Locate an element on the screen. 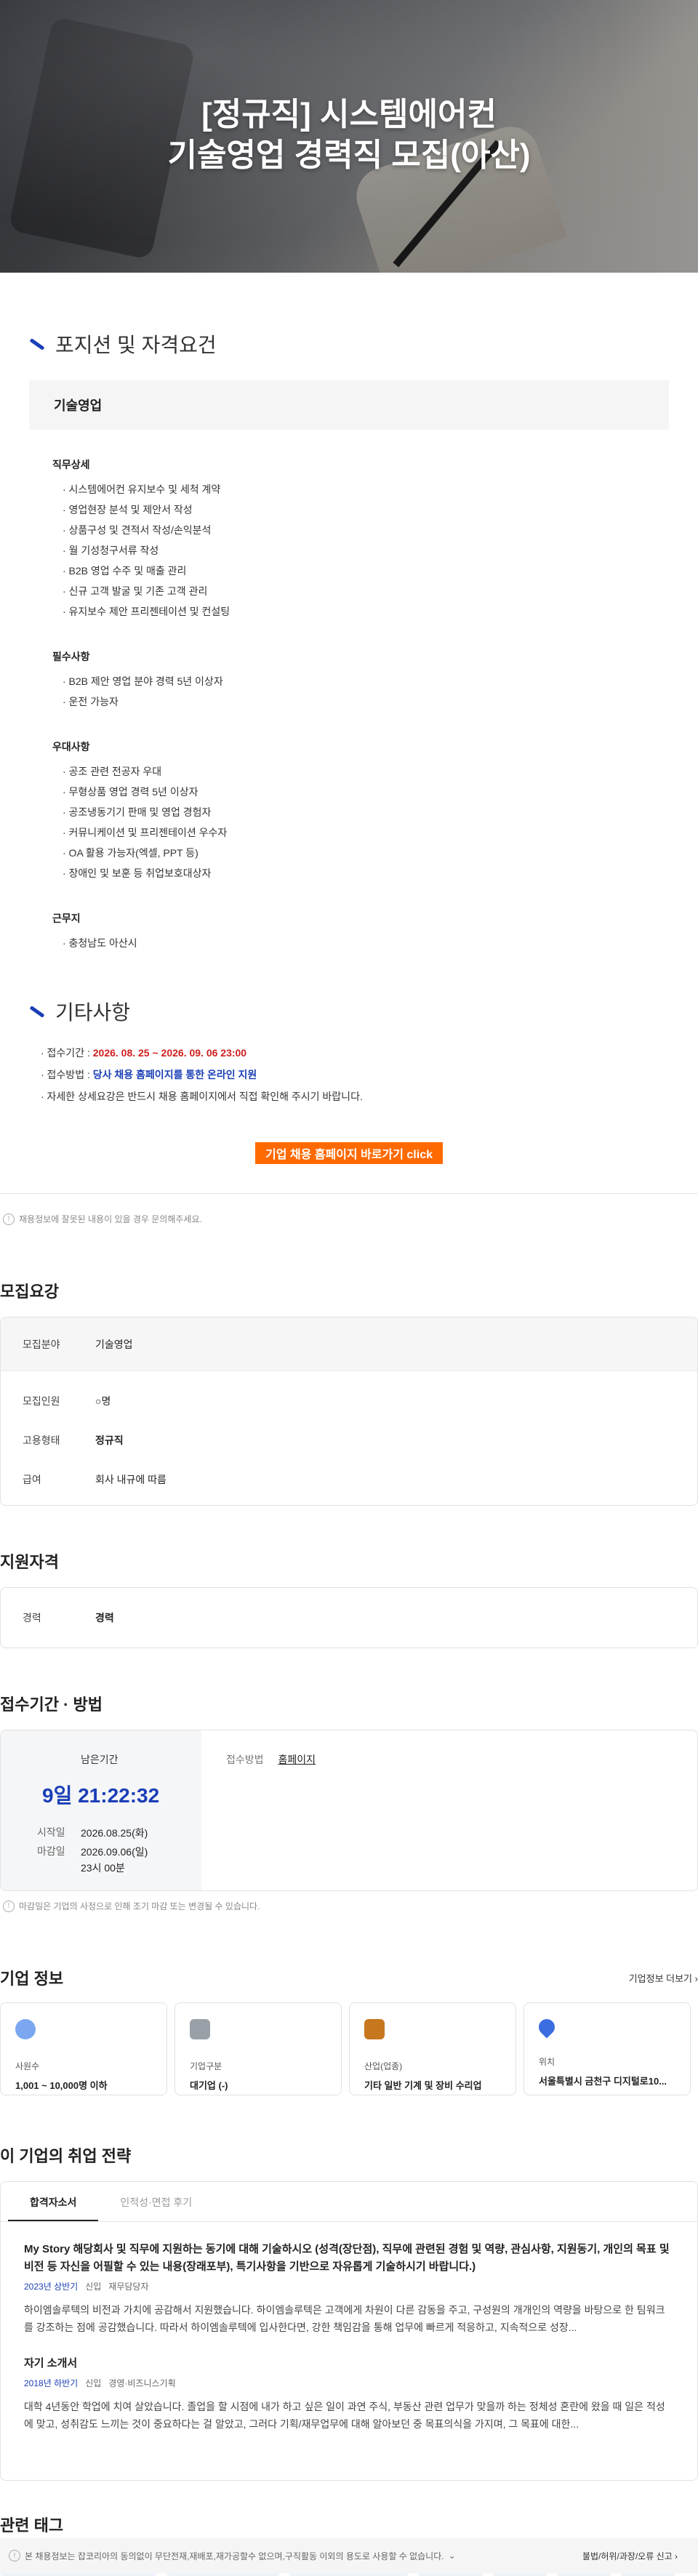  requirement-item: · 시스템에어컨 유지보수 및 세척 계약 is located at coordinates (142, 489).